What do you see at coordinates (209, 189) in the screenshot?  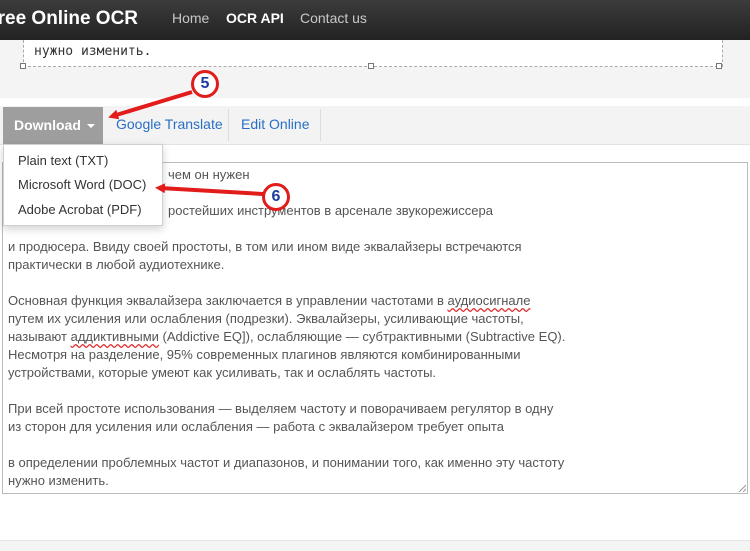 I see `arrow-to-doc` at bounding box center [209, 189].